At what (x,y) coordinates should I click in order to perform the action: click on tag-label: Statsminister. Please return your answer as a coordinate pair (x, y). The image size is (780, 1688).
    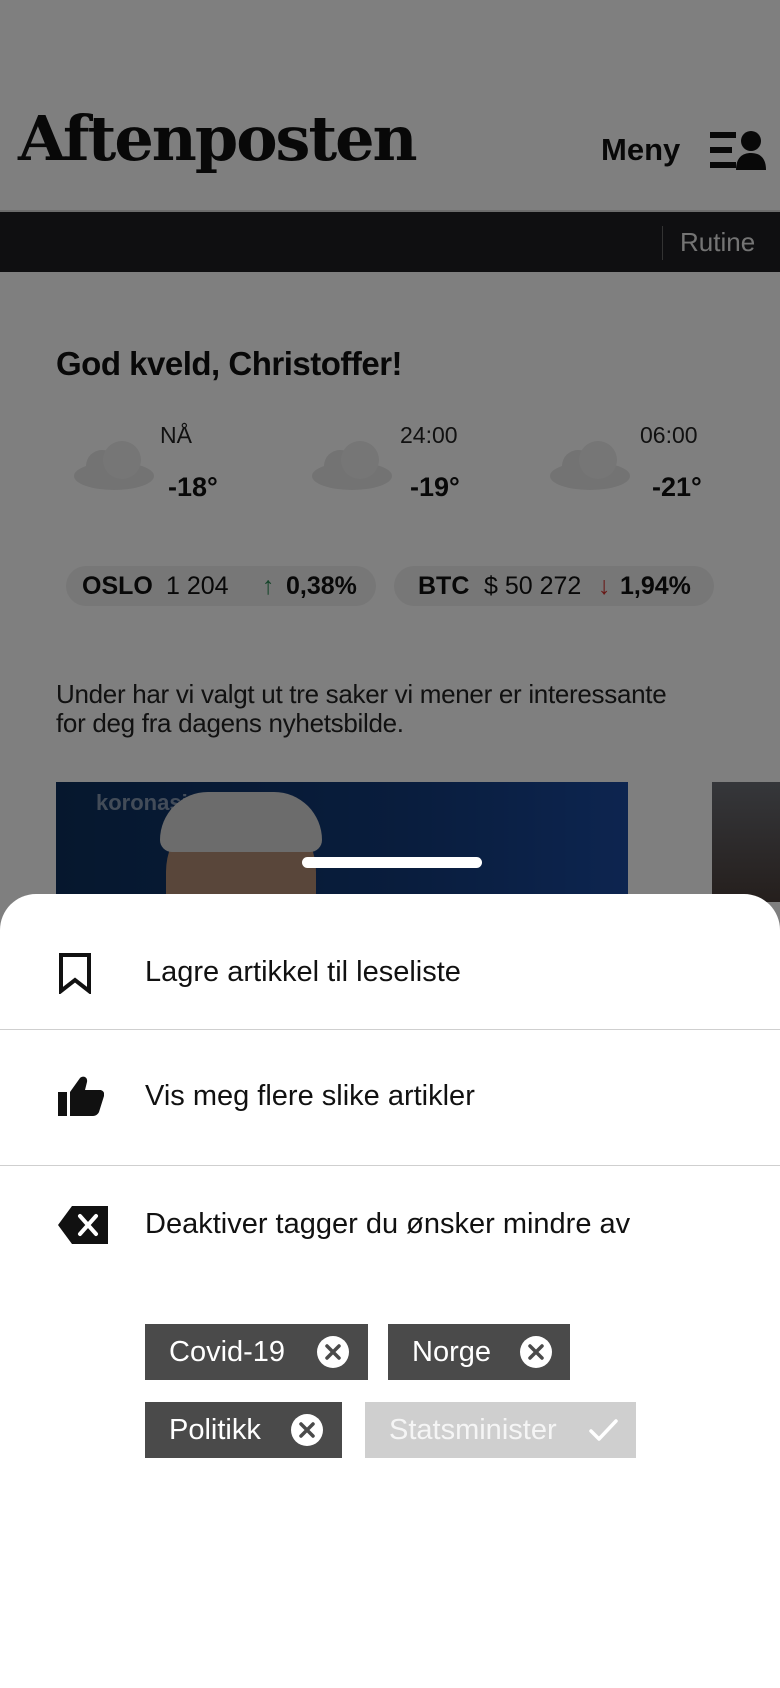
    Looking at the image, I should click on (473, 1430).